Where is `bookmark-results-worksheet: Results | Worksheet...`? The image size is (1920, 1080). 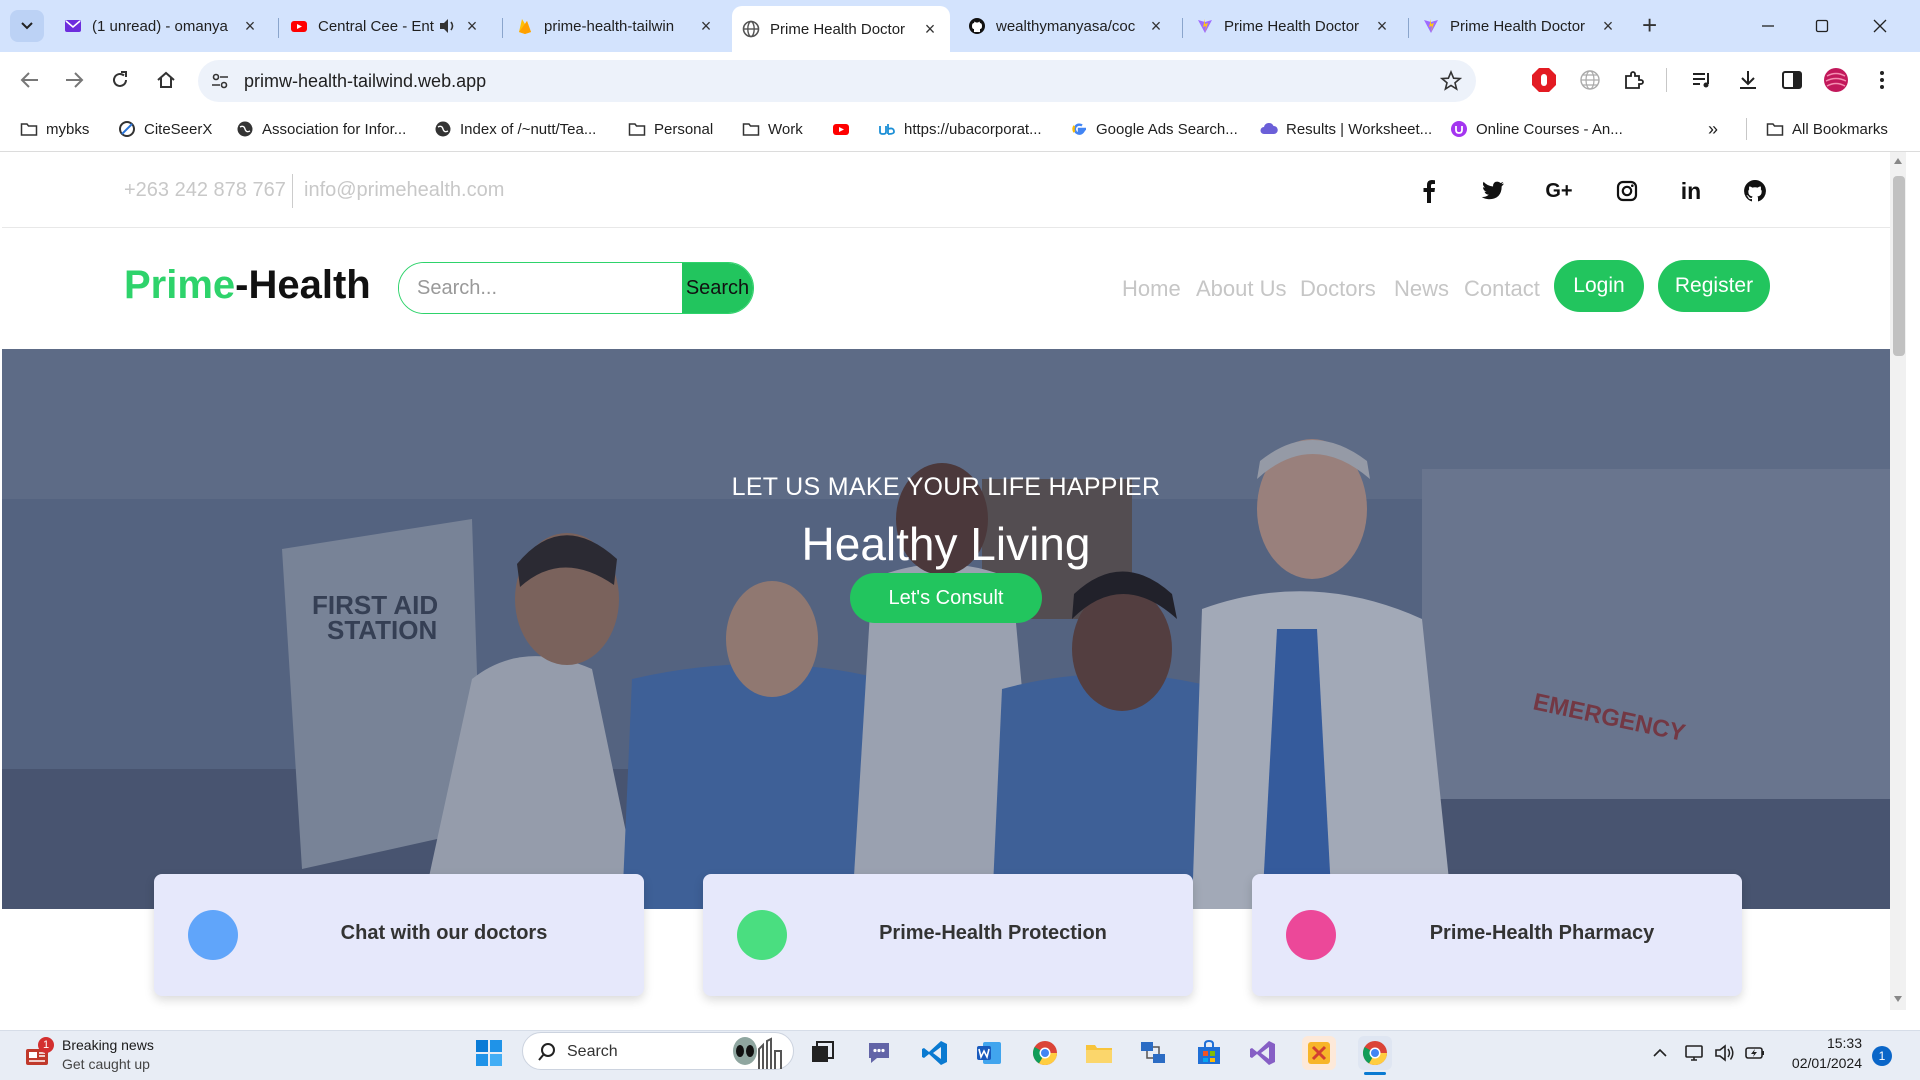 bookmark-results-worksheet: Results | Worksheet... is located at coordinates (1346, 129).